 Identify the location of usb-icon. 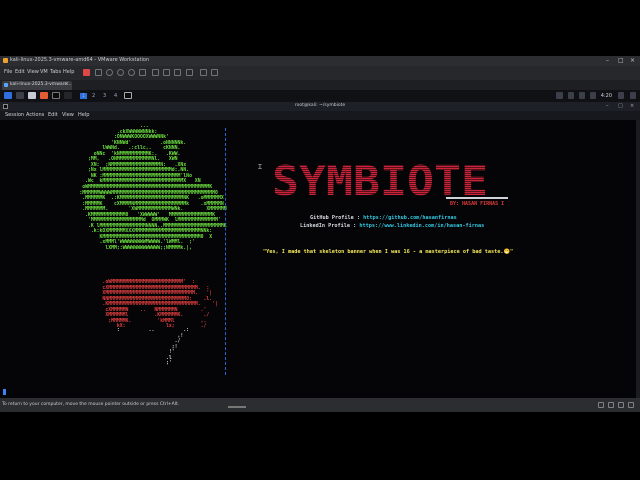
(621, 405).